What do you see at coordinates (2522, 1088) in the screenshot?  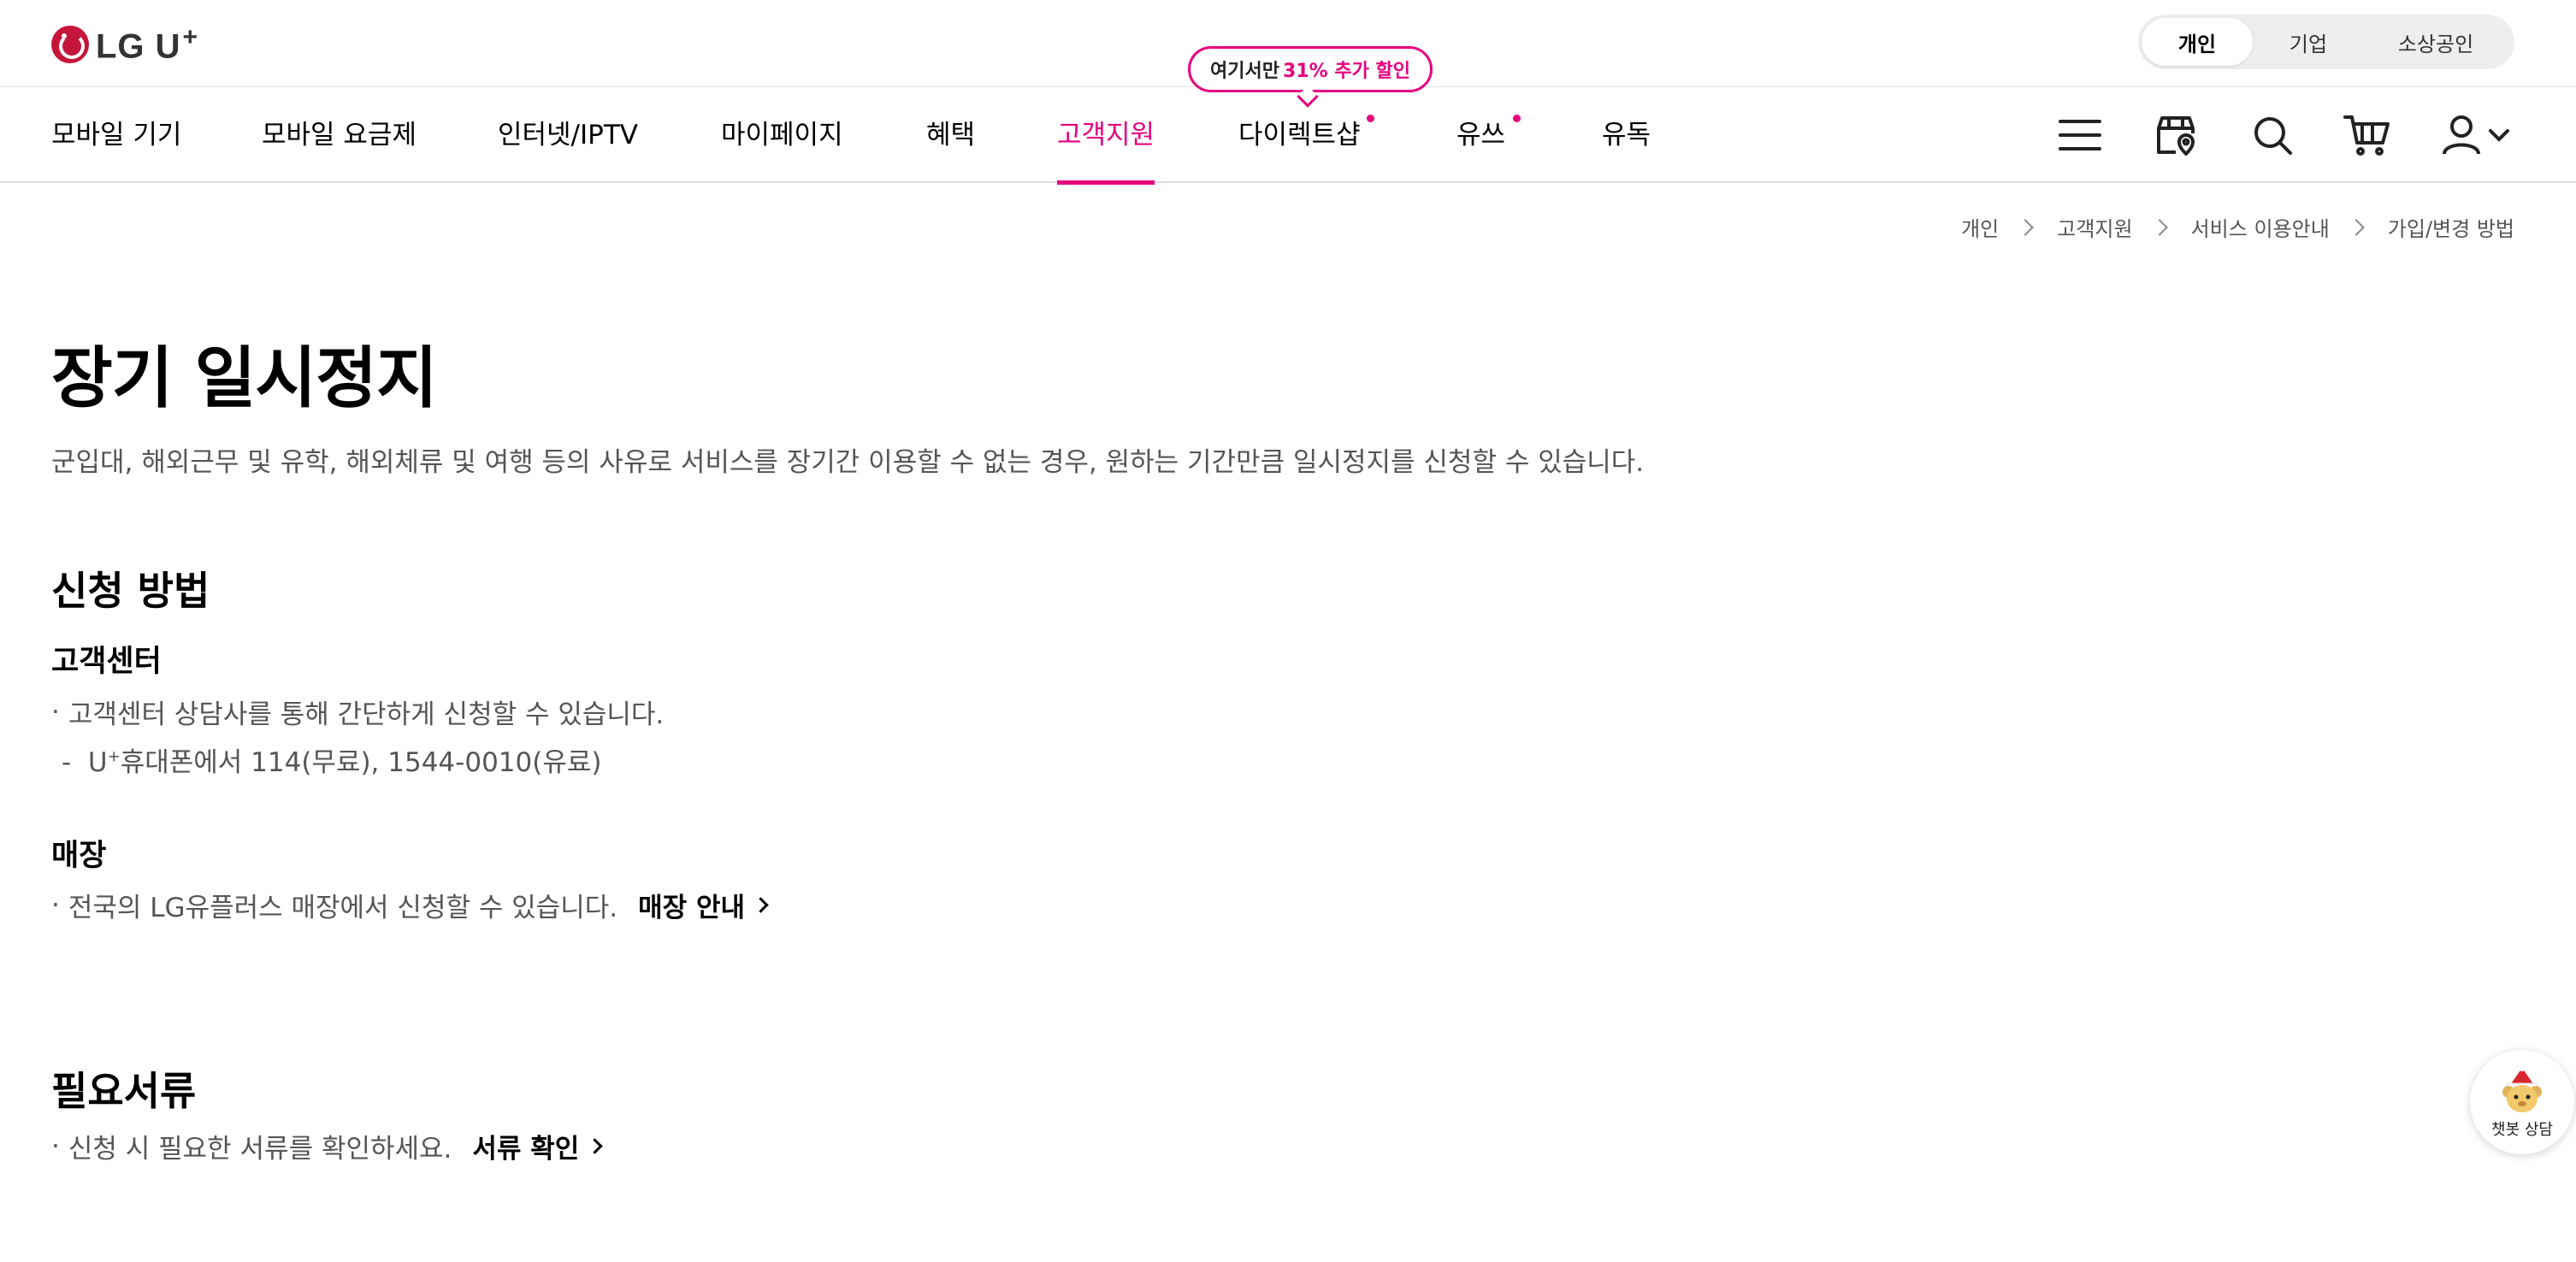 I see `chatbot-character-icon` at bounding box center [2522, 1088].